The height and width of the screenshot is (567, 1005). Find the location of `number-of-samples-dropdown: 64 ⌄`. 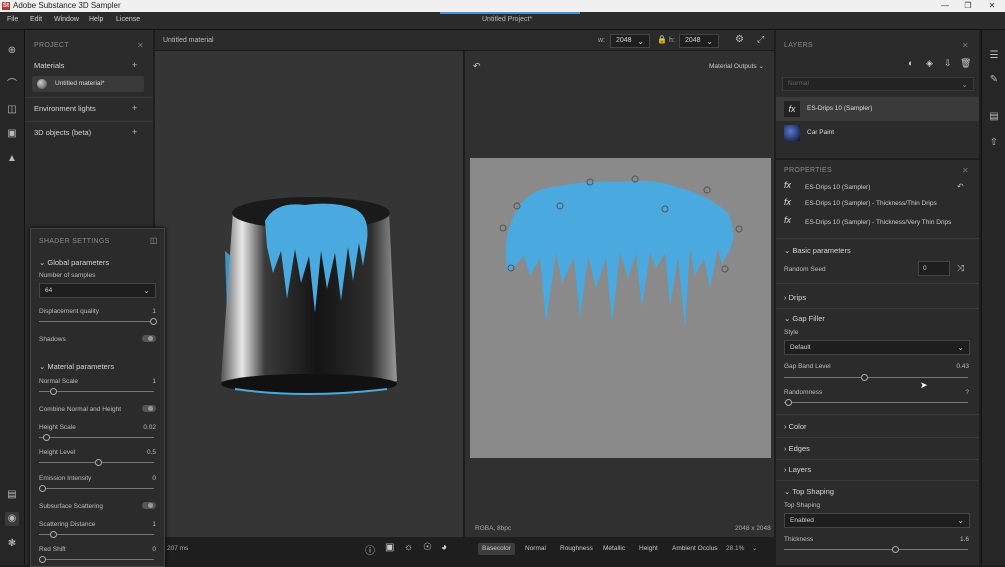

number-of-samples-dropdown: 64 ⌄ is located at coordinates (97, 290).